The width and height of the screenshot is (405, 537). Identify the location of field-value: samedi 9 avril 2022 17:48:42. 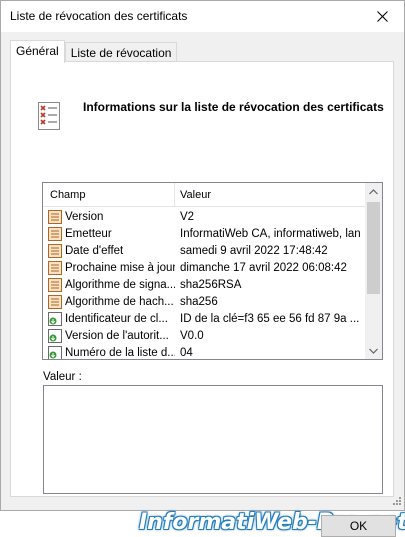
(254, 251).